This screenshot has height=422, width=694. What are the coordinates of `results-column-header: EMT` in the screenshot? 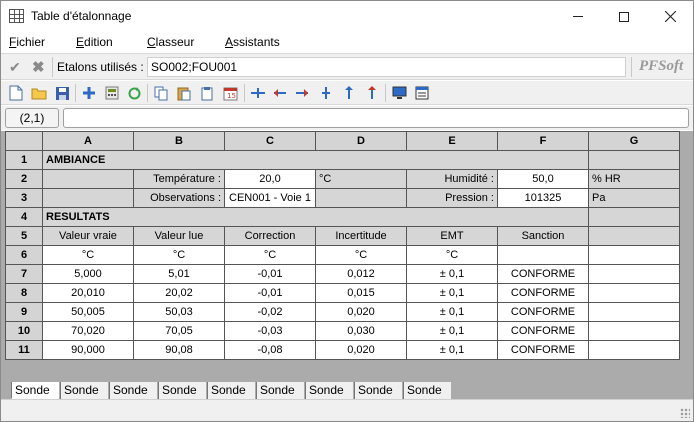 It's located at (452, 236).